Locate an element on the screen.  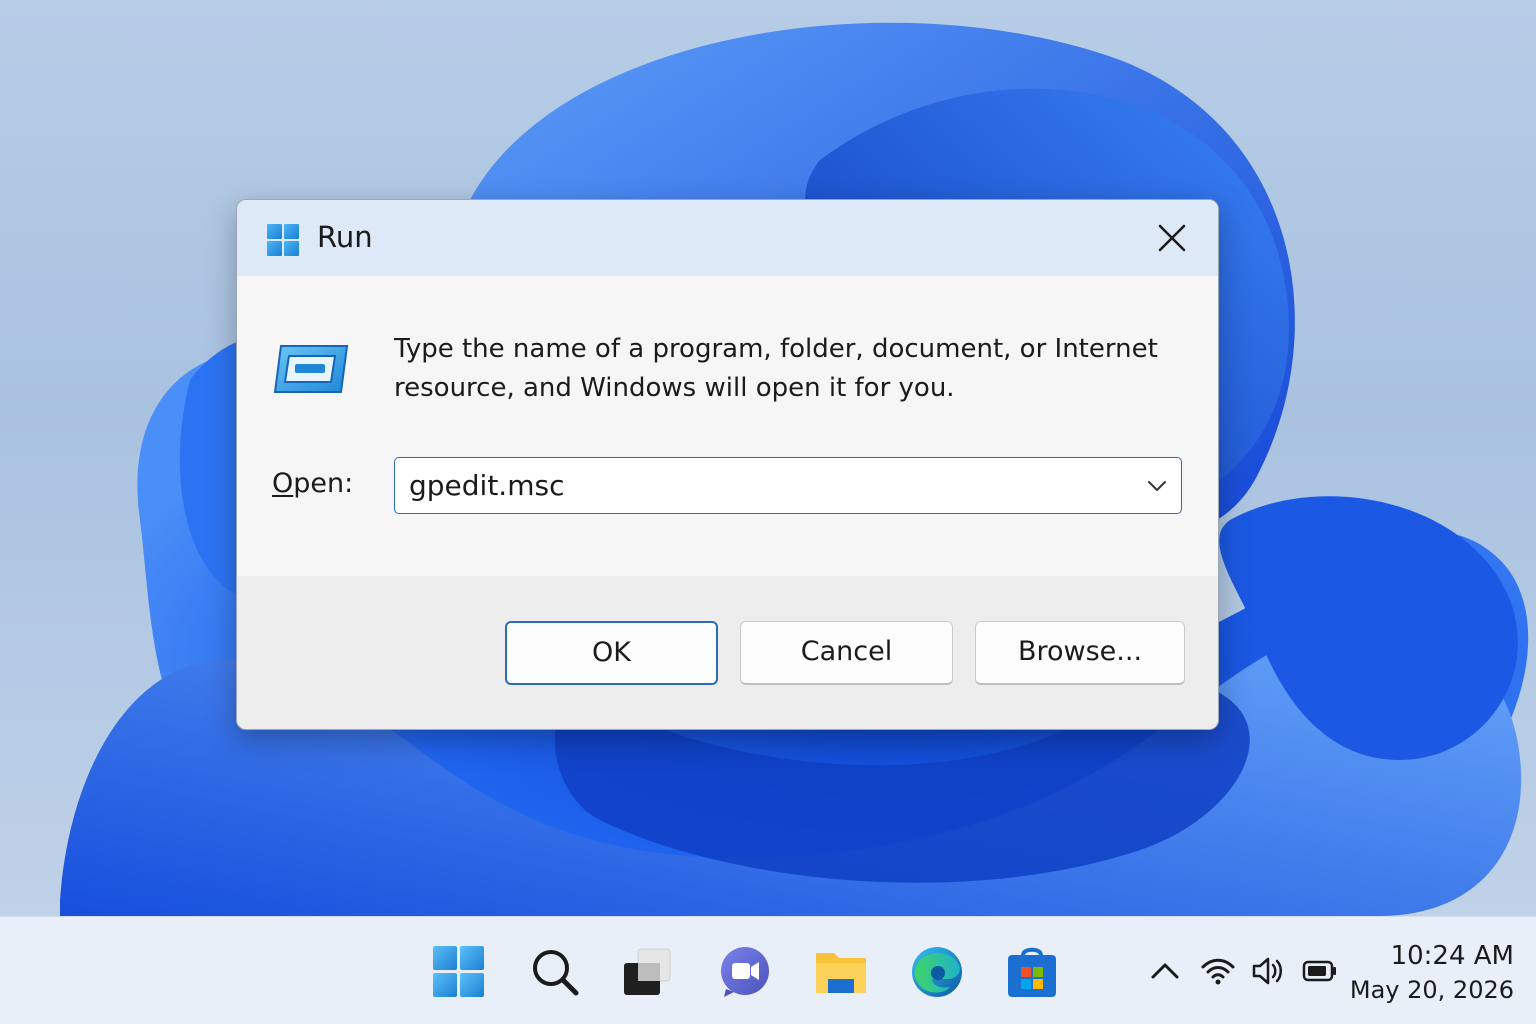
open-combobox is located at coordinates (788, 485).